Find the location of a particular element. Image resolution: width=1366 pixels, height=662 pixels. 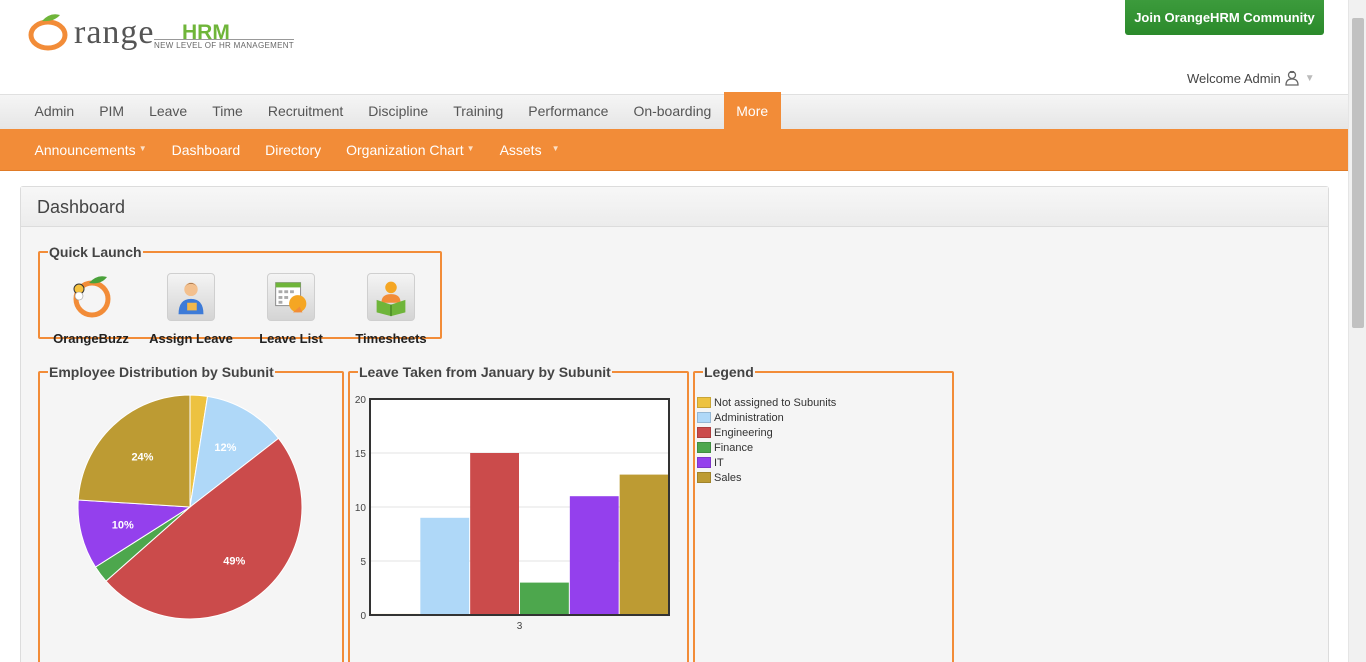

page-title: Dashboard is located at coordinates (81, 207).